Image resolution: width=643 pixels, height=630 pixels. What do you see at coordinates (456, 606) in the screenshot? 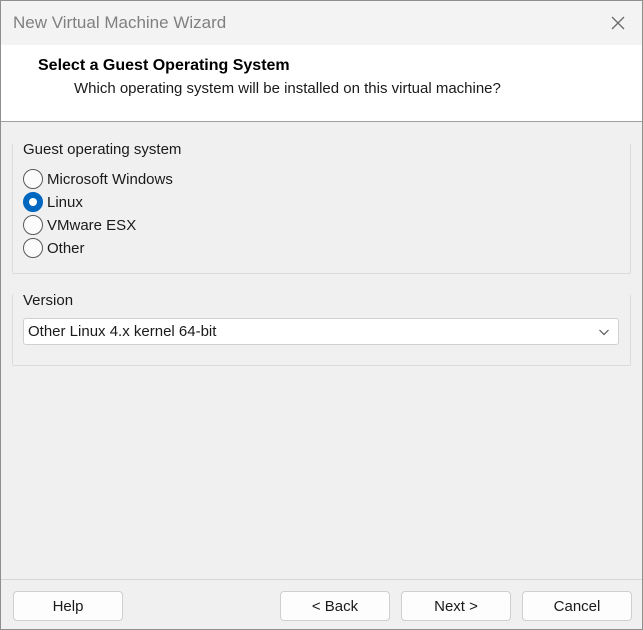
I see `next-button: Next >` at bounding box center [456, 606].